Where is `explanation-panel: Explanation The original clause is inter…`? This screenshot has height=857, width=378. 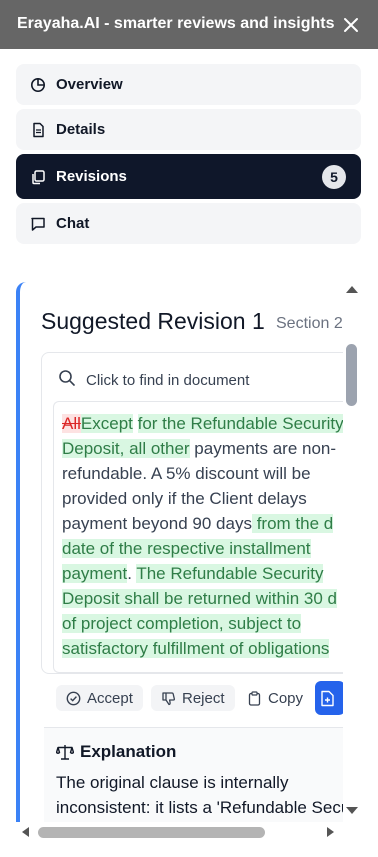
explanation-panel: Explanation The original clause is inter… is located at coordinates (193, 774).